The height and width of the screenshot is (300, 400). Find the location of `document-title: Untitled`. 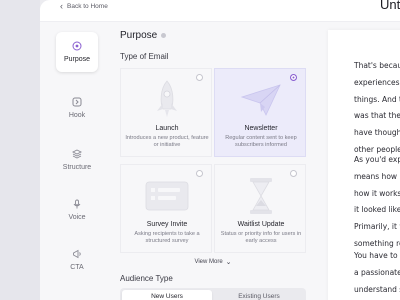

document-title: Untitled is located at coordinates (390, 6).